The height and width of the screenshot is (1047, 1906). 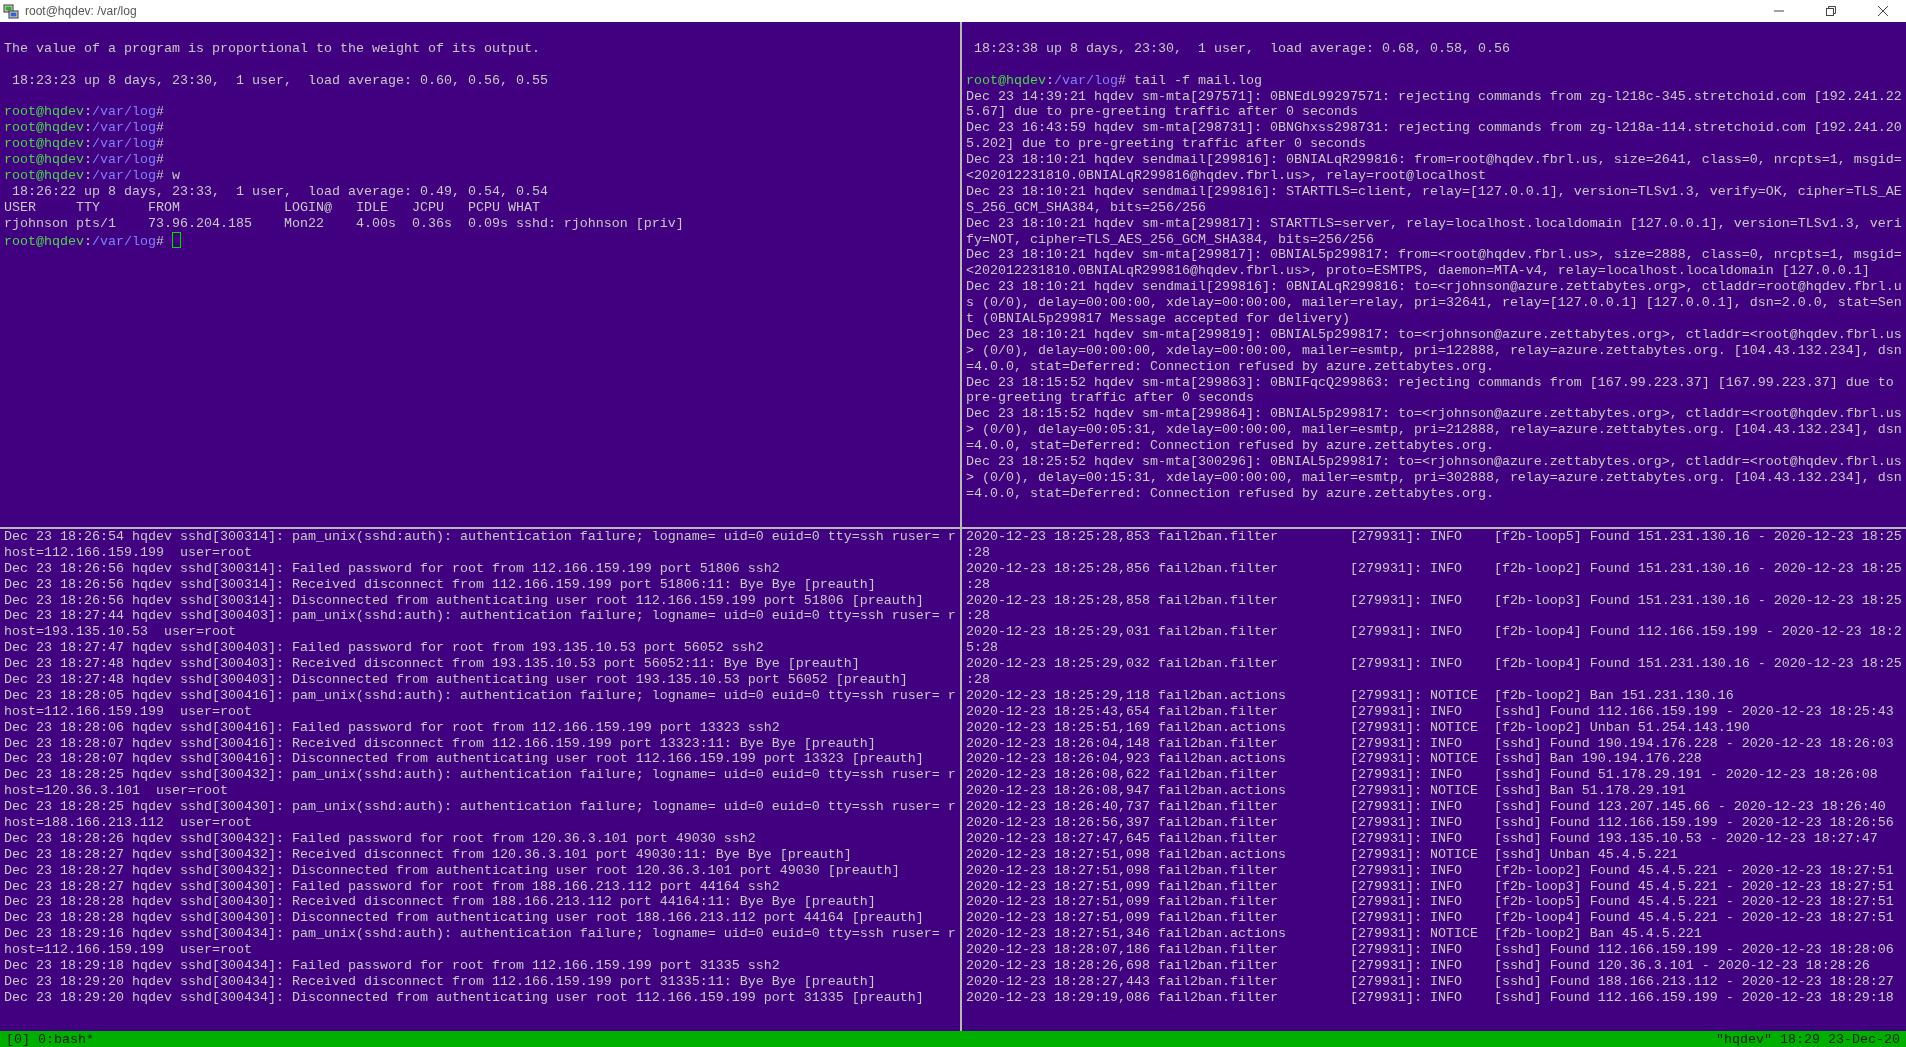 I want to click on terminal-line: Dec 23 18:26:54 hqdev sshd[300314]: pam_unix(sshd:auth): authentication failure; logname= uid=0 euid=0 tty=ssh ruser= r, so click(x=480, y=537).